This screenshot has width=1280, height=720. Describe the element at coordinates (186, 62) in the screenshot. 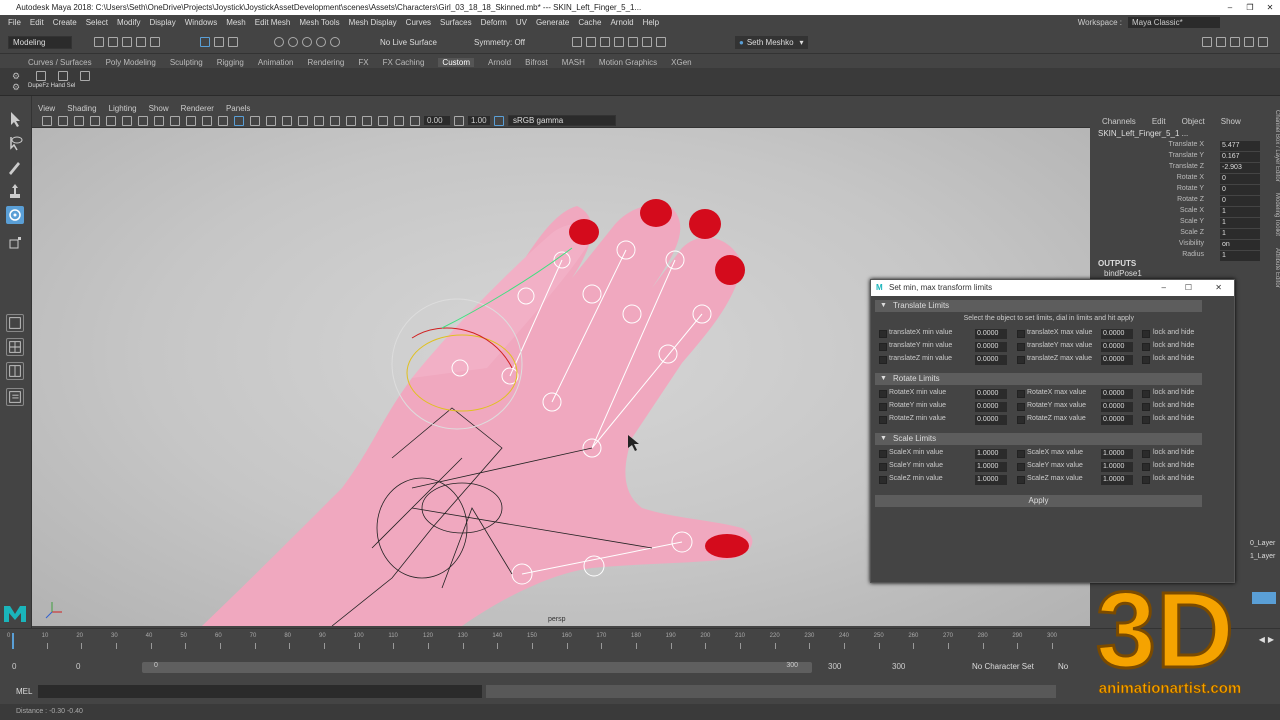

I see `shelf-tab-sculpting: Sculpting` at that location.